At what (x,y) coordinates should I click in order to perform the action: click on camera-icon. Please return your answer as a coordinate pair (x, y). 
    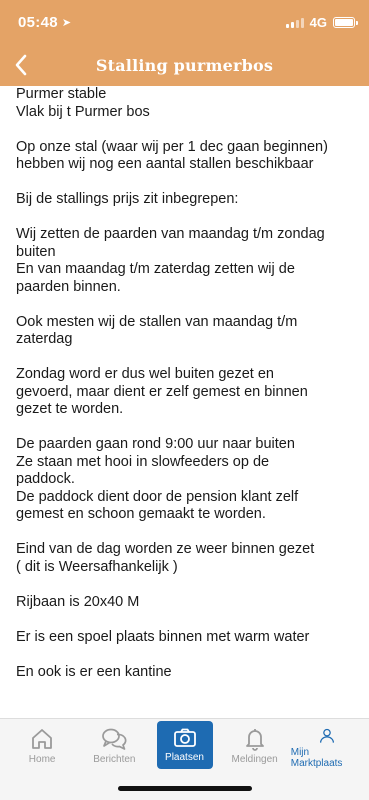
    Looking at the image, I should click on (184, 737).